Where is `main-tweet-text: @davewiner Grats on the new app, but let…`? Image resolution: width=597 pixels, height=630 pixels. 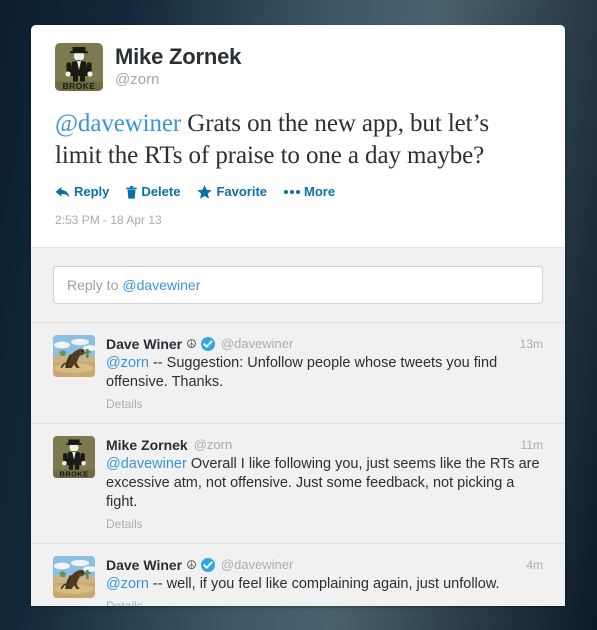 main-tweet-text: @davewiner Grats on the new app, but let… is located at coordinates (298, 140).